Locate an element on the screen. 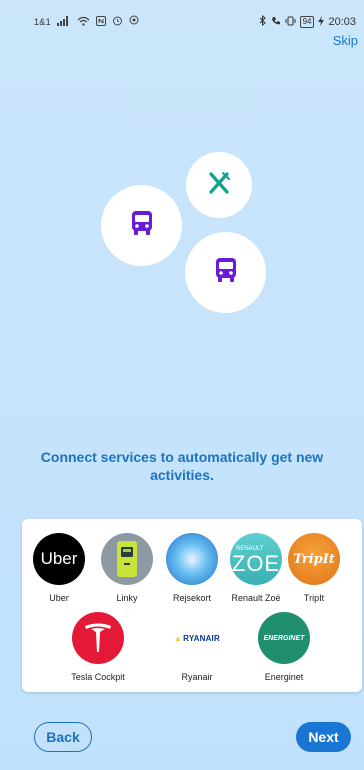 Image resolution: width=364 pixels, height=770 pixels. wifi-icon is located at coordinates (83, 22).